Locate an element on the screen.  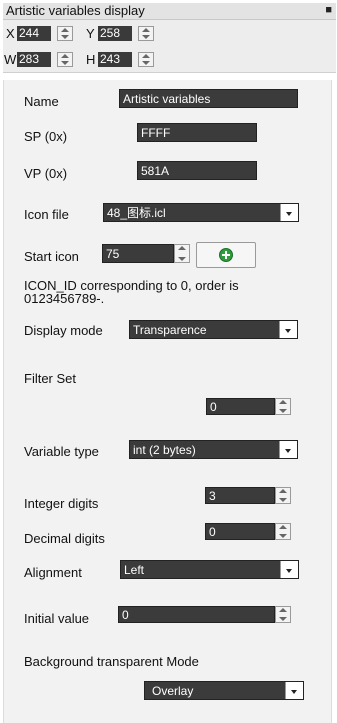
pin-icon: ■ is located at coordinates (328, 10).